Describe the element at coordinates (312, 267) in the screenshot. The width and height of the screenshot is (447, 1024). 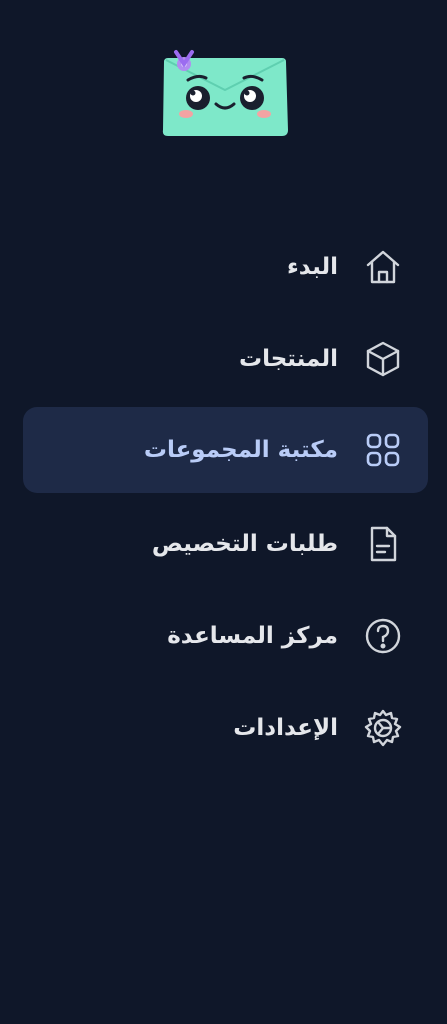
I see `nav-label-home: البدء` at that location.